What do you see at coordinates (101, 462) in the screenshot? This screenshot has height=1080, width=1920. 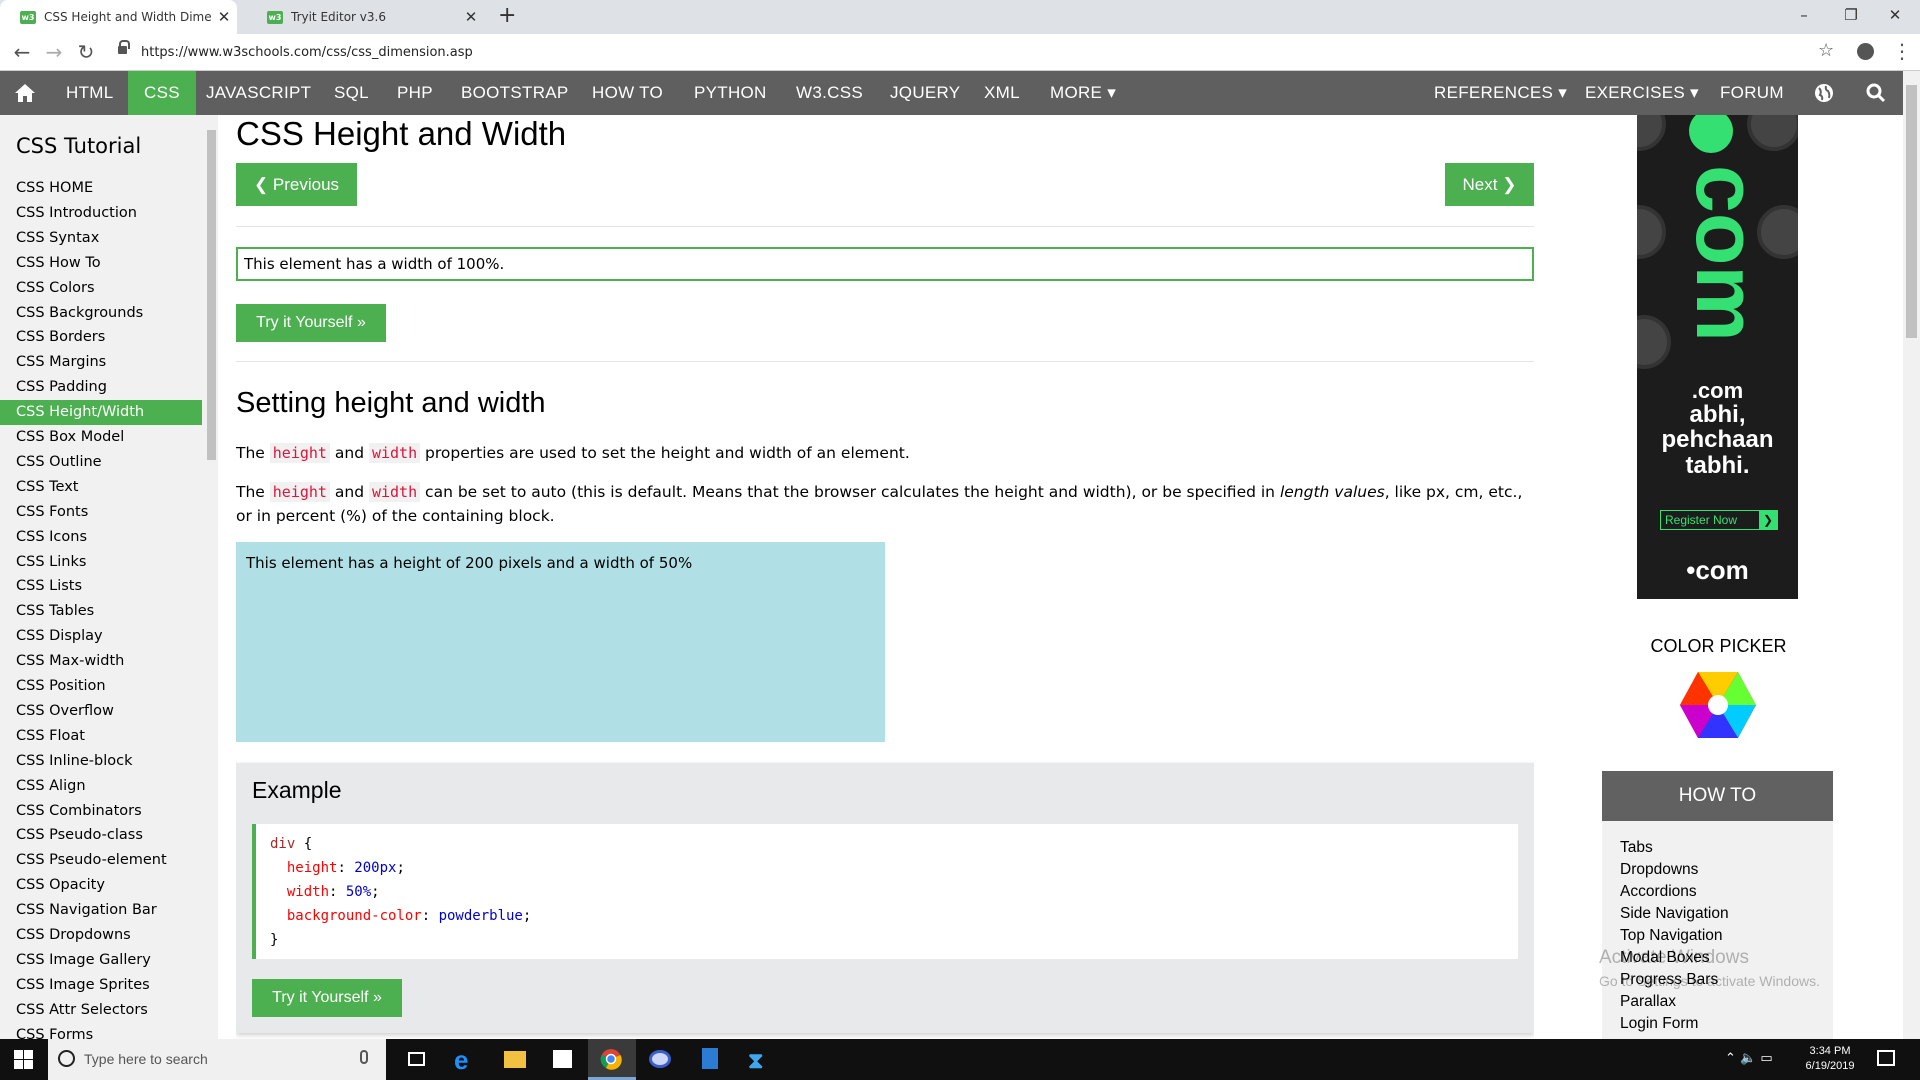 I see `sidebar-item: CSS Outline` at bounding box center [101, 462].